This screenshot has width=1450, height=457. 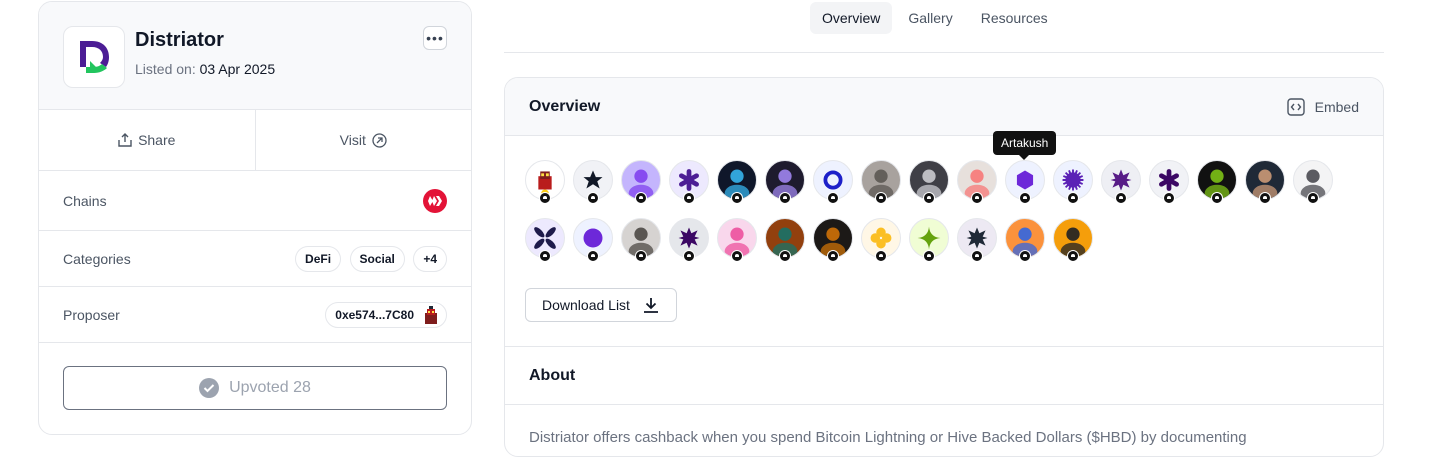 I want to click on more-options-icon: •••, so click(x=435, y=38).